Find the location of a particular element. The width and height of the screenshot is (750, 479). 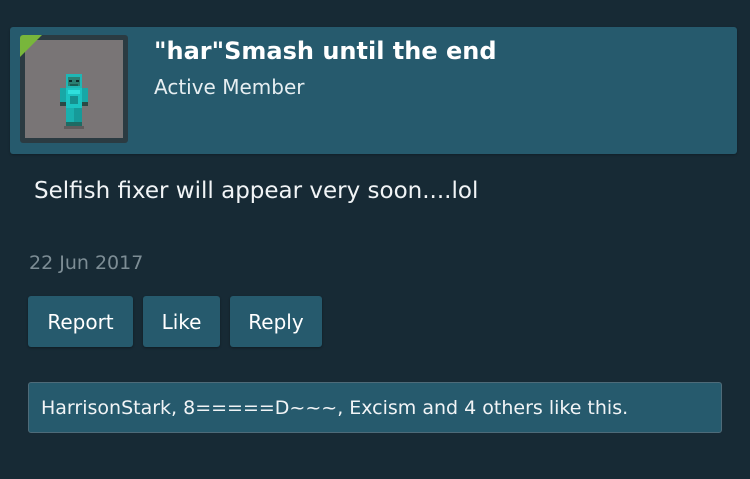

report-button: Report is located at coordinates (80, 321).